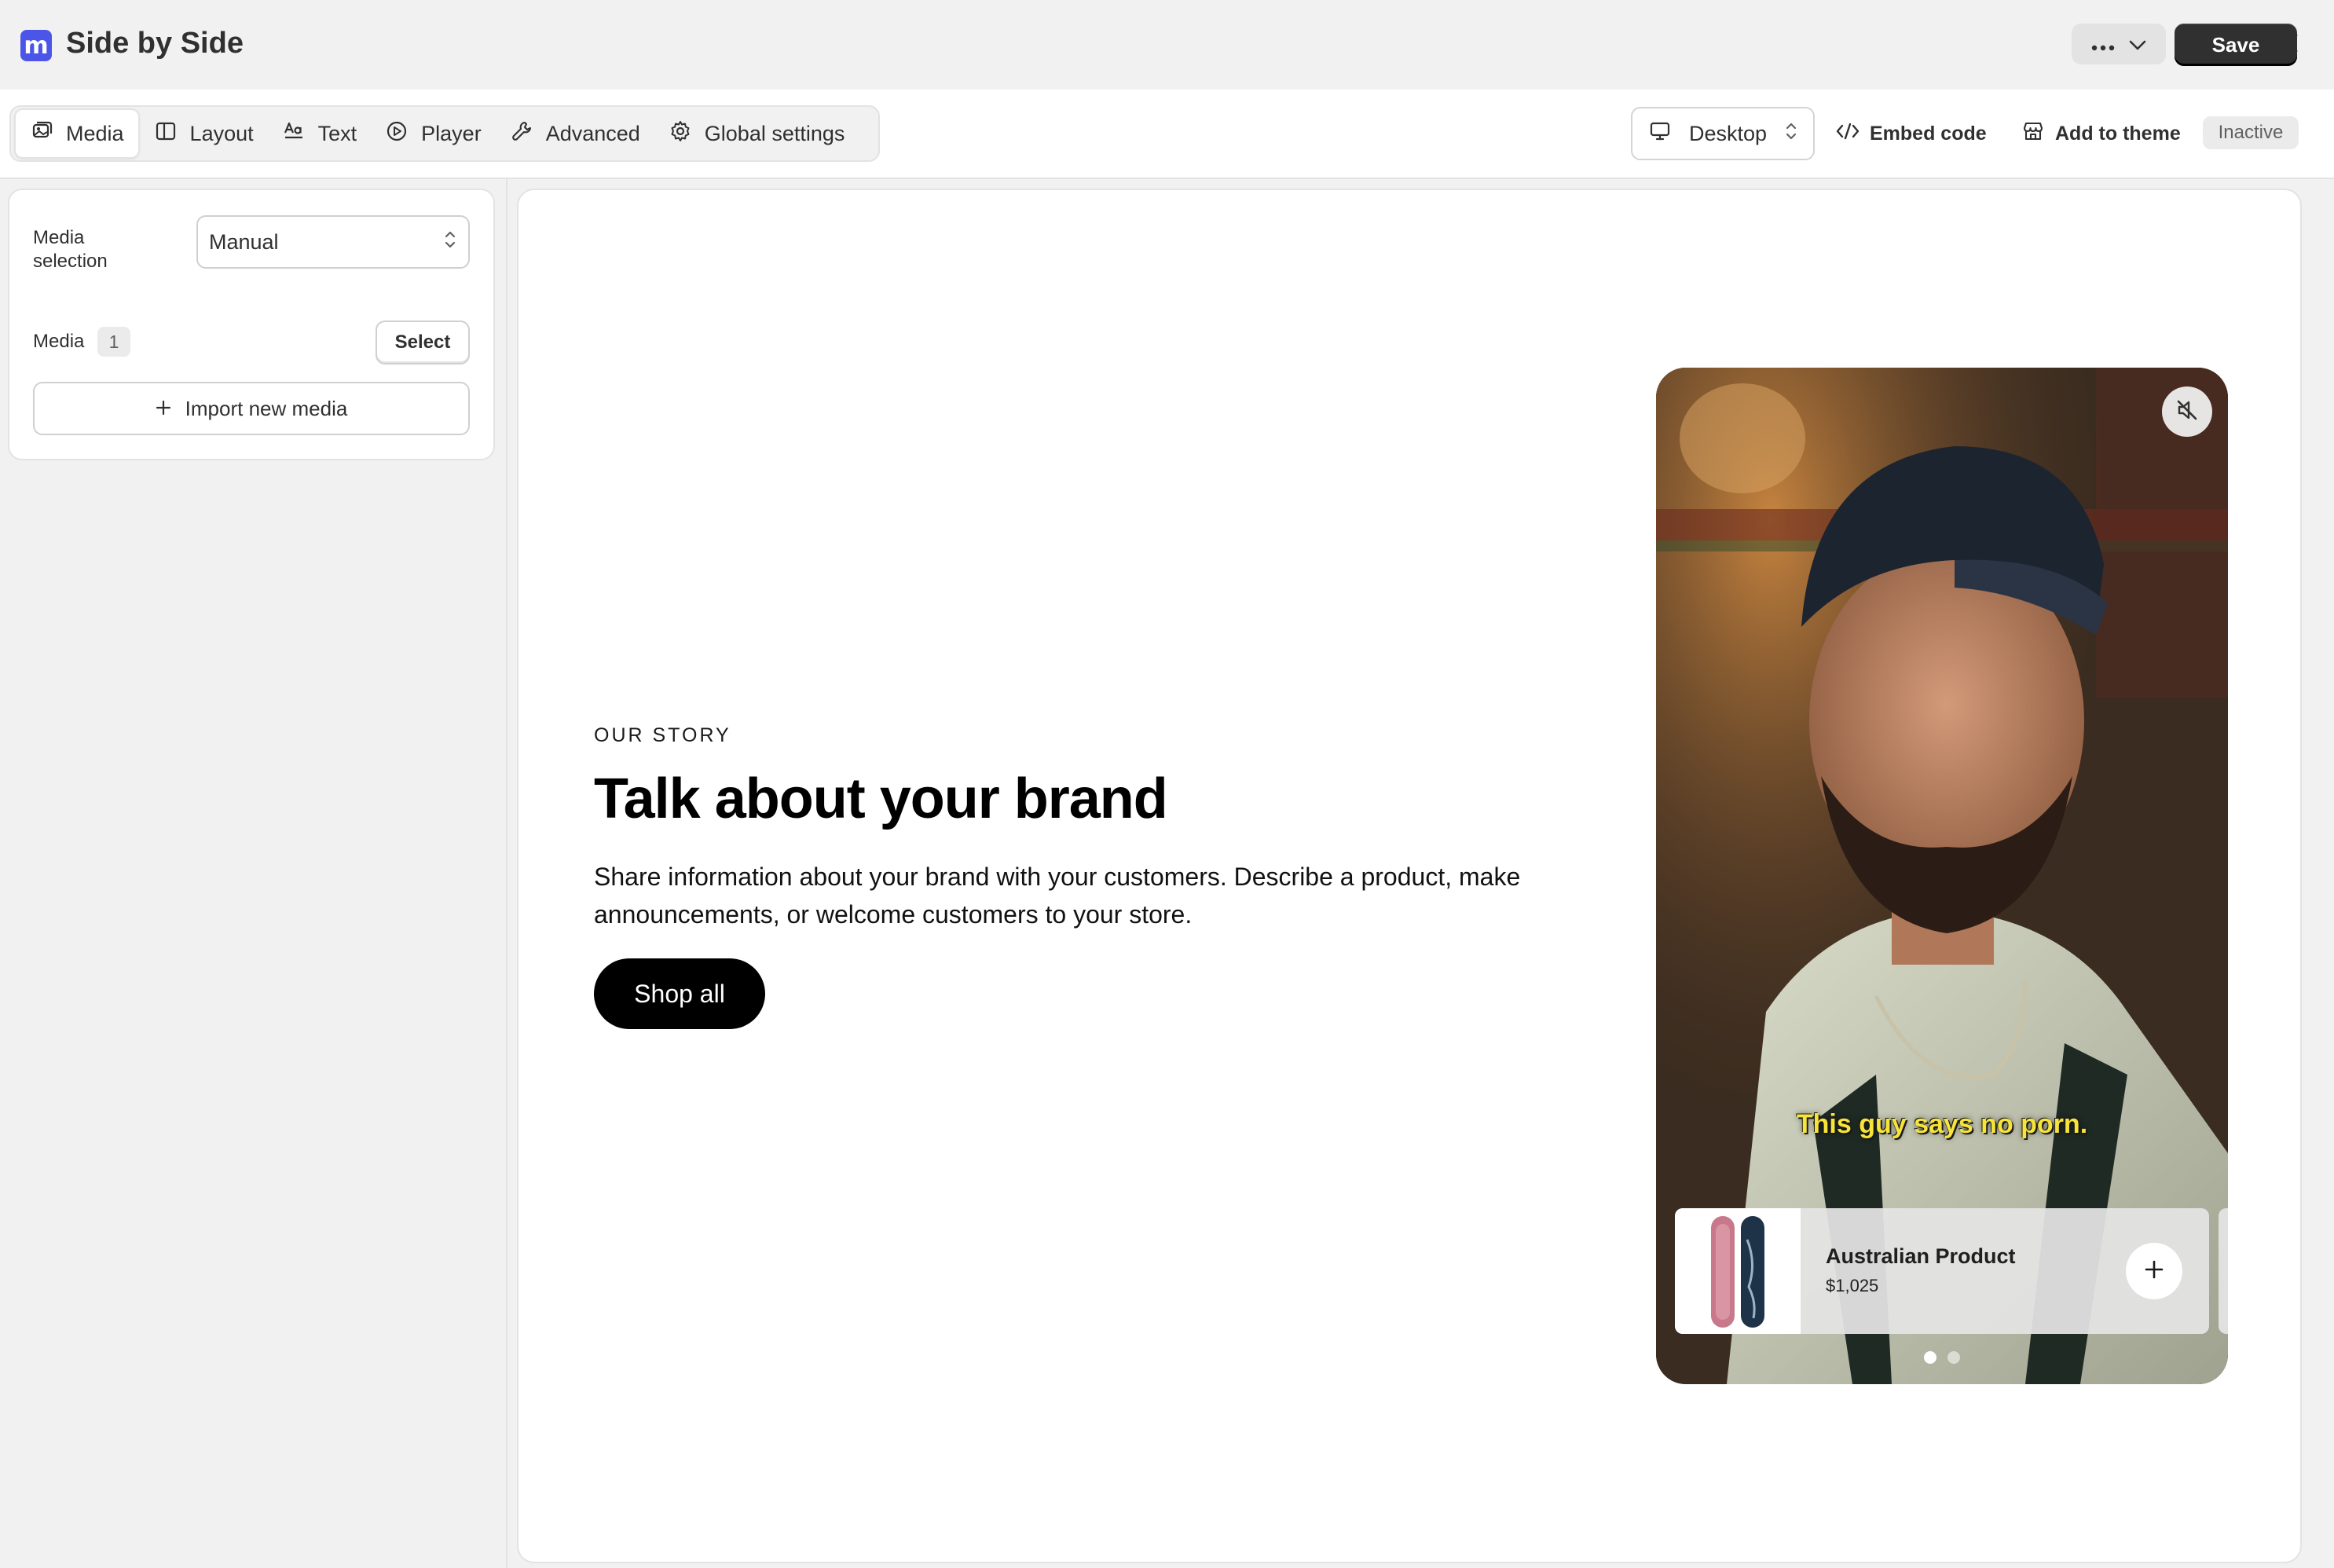 The height and width of the screenshot is (1568, 2334). I want to click on add-to-theme-button: Add to theme, so click(2101, 134).